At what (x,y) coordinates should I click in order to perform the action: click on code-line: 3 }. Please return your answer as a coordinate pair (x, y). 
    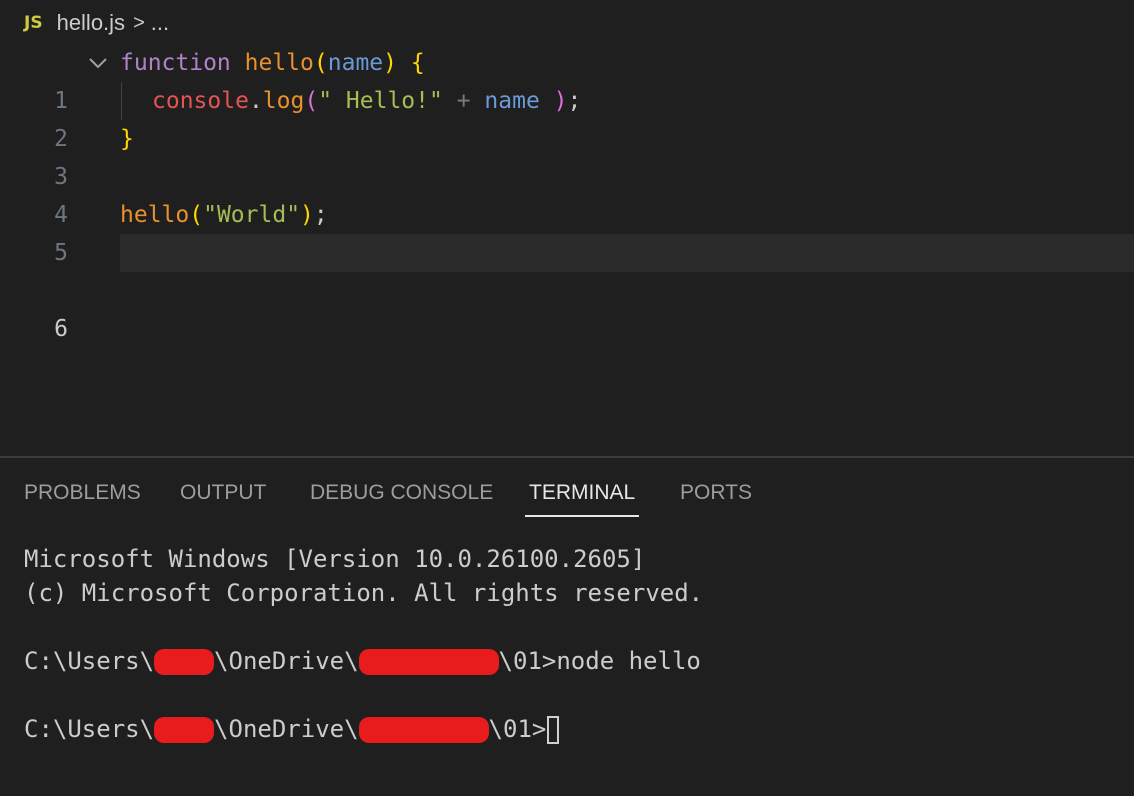
    Looking at the image, I should click on (567, 155).